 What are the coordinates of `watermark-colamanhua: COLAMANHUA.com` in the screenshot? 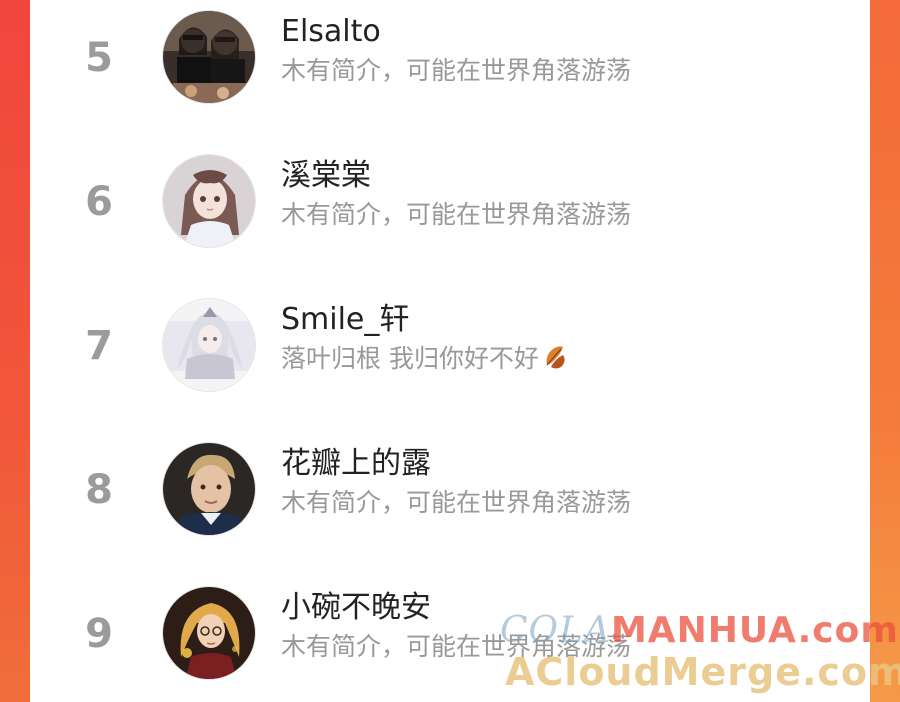 It's located at (699, 630).